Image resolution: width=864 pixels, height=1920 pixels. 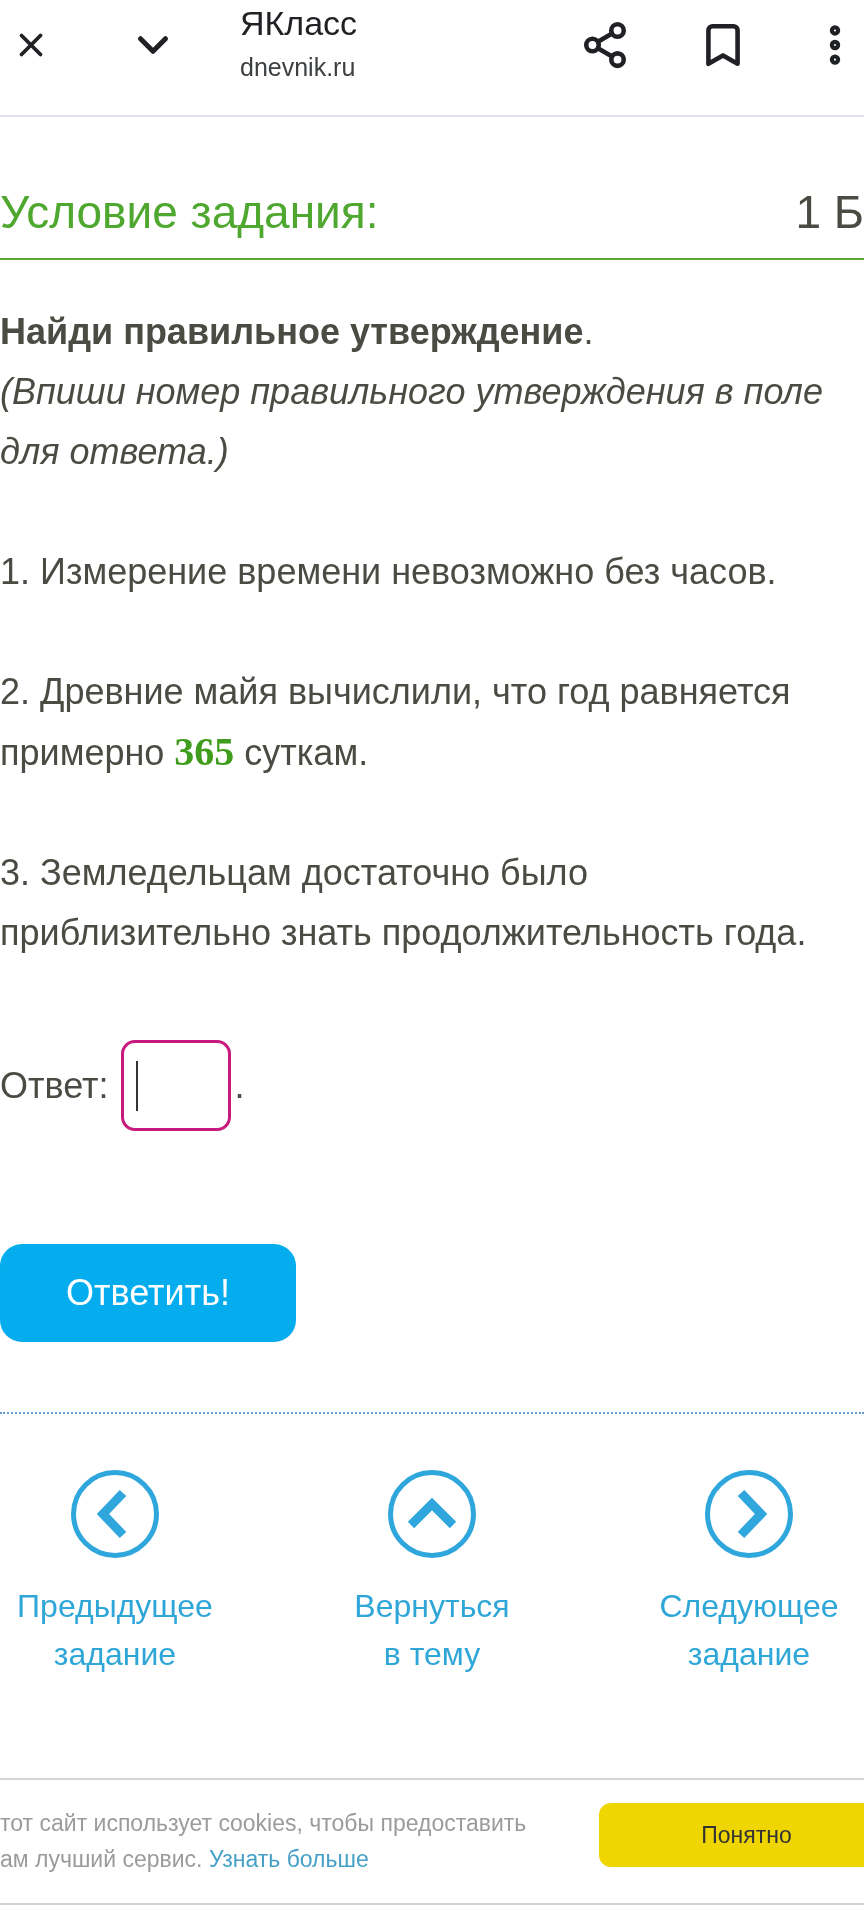 I want to click on task-heading: Условие задания:, so click(x=189, y=212).